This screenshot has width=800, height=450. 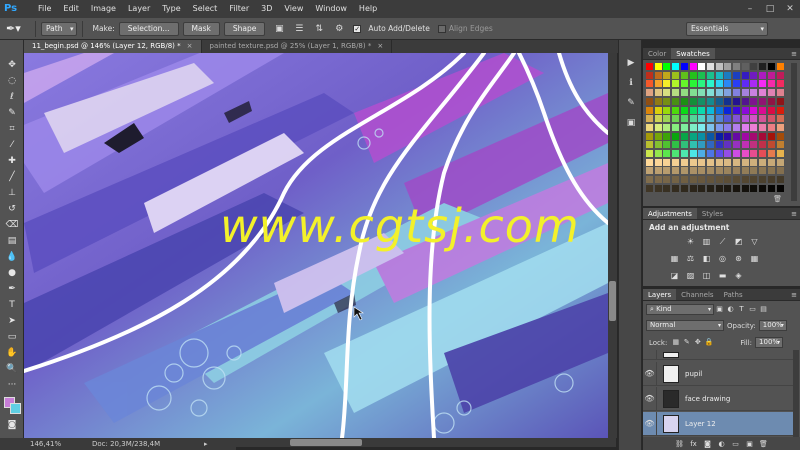 I want to click on quick-mask-icon: ◙, so click(x=12, y=425).